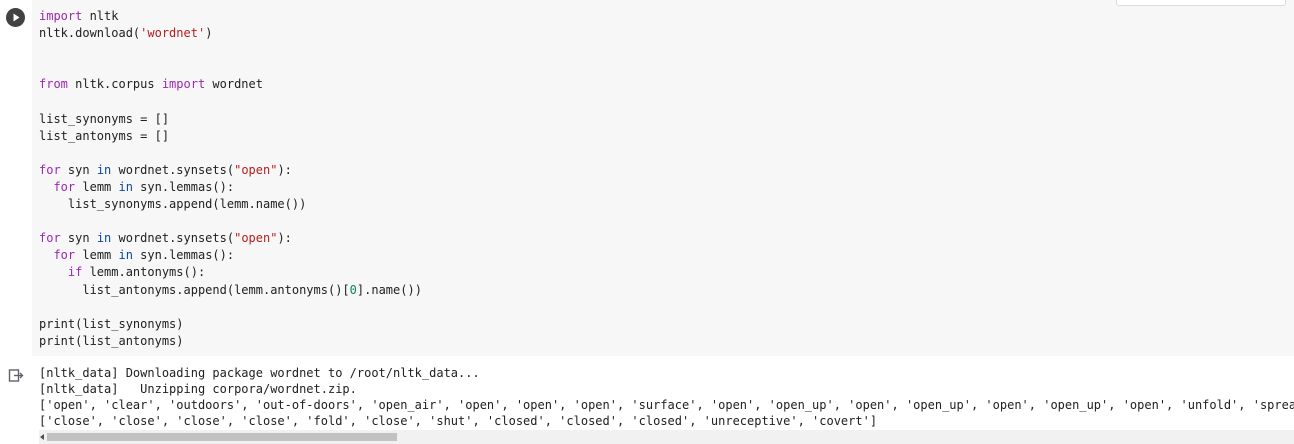 This screenshot has width=1294, height=444. I want to click on code-token: lemm.antonyms():, so click(144, 272).